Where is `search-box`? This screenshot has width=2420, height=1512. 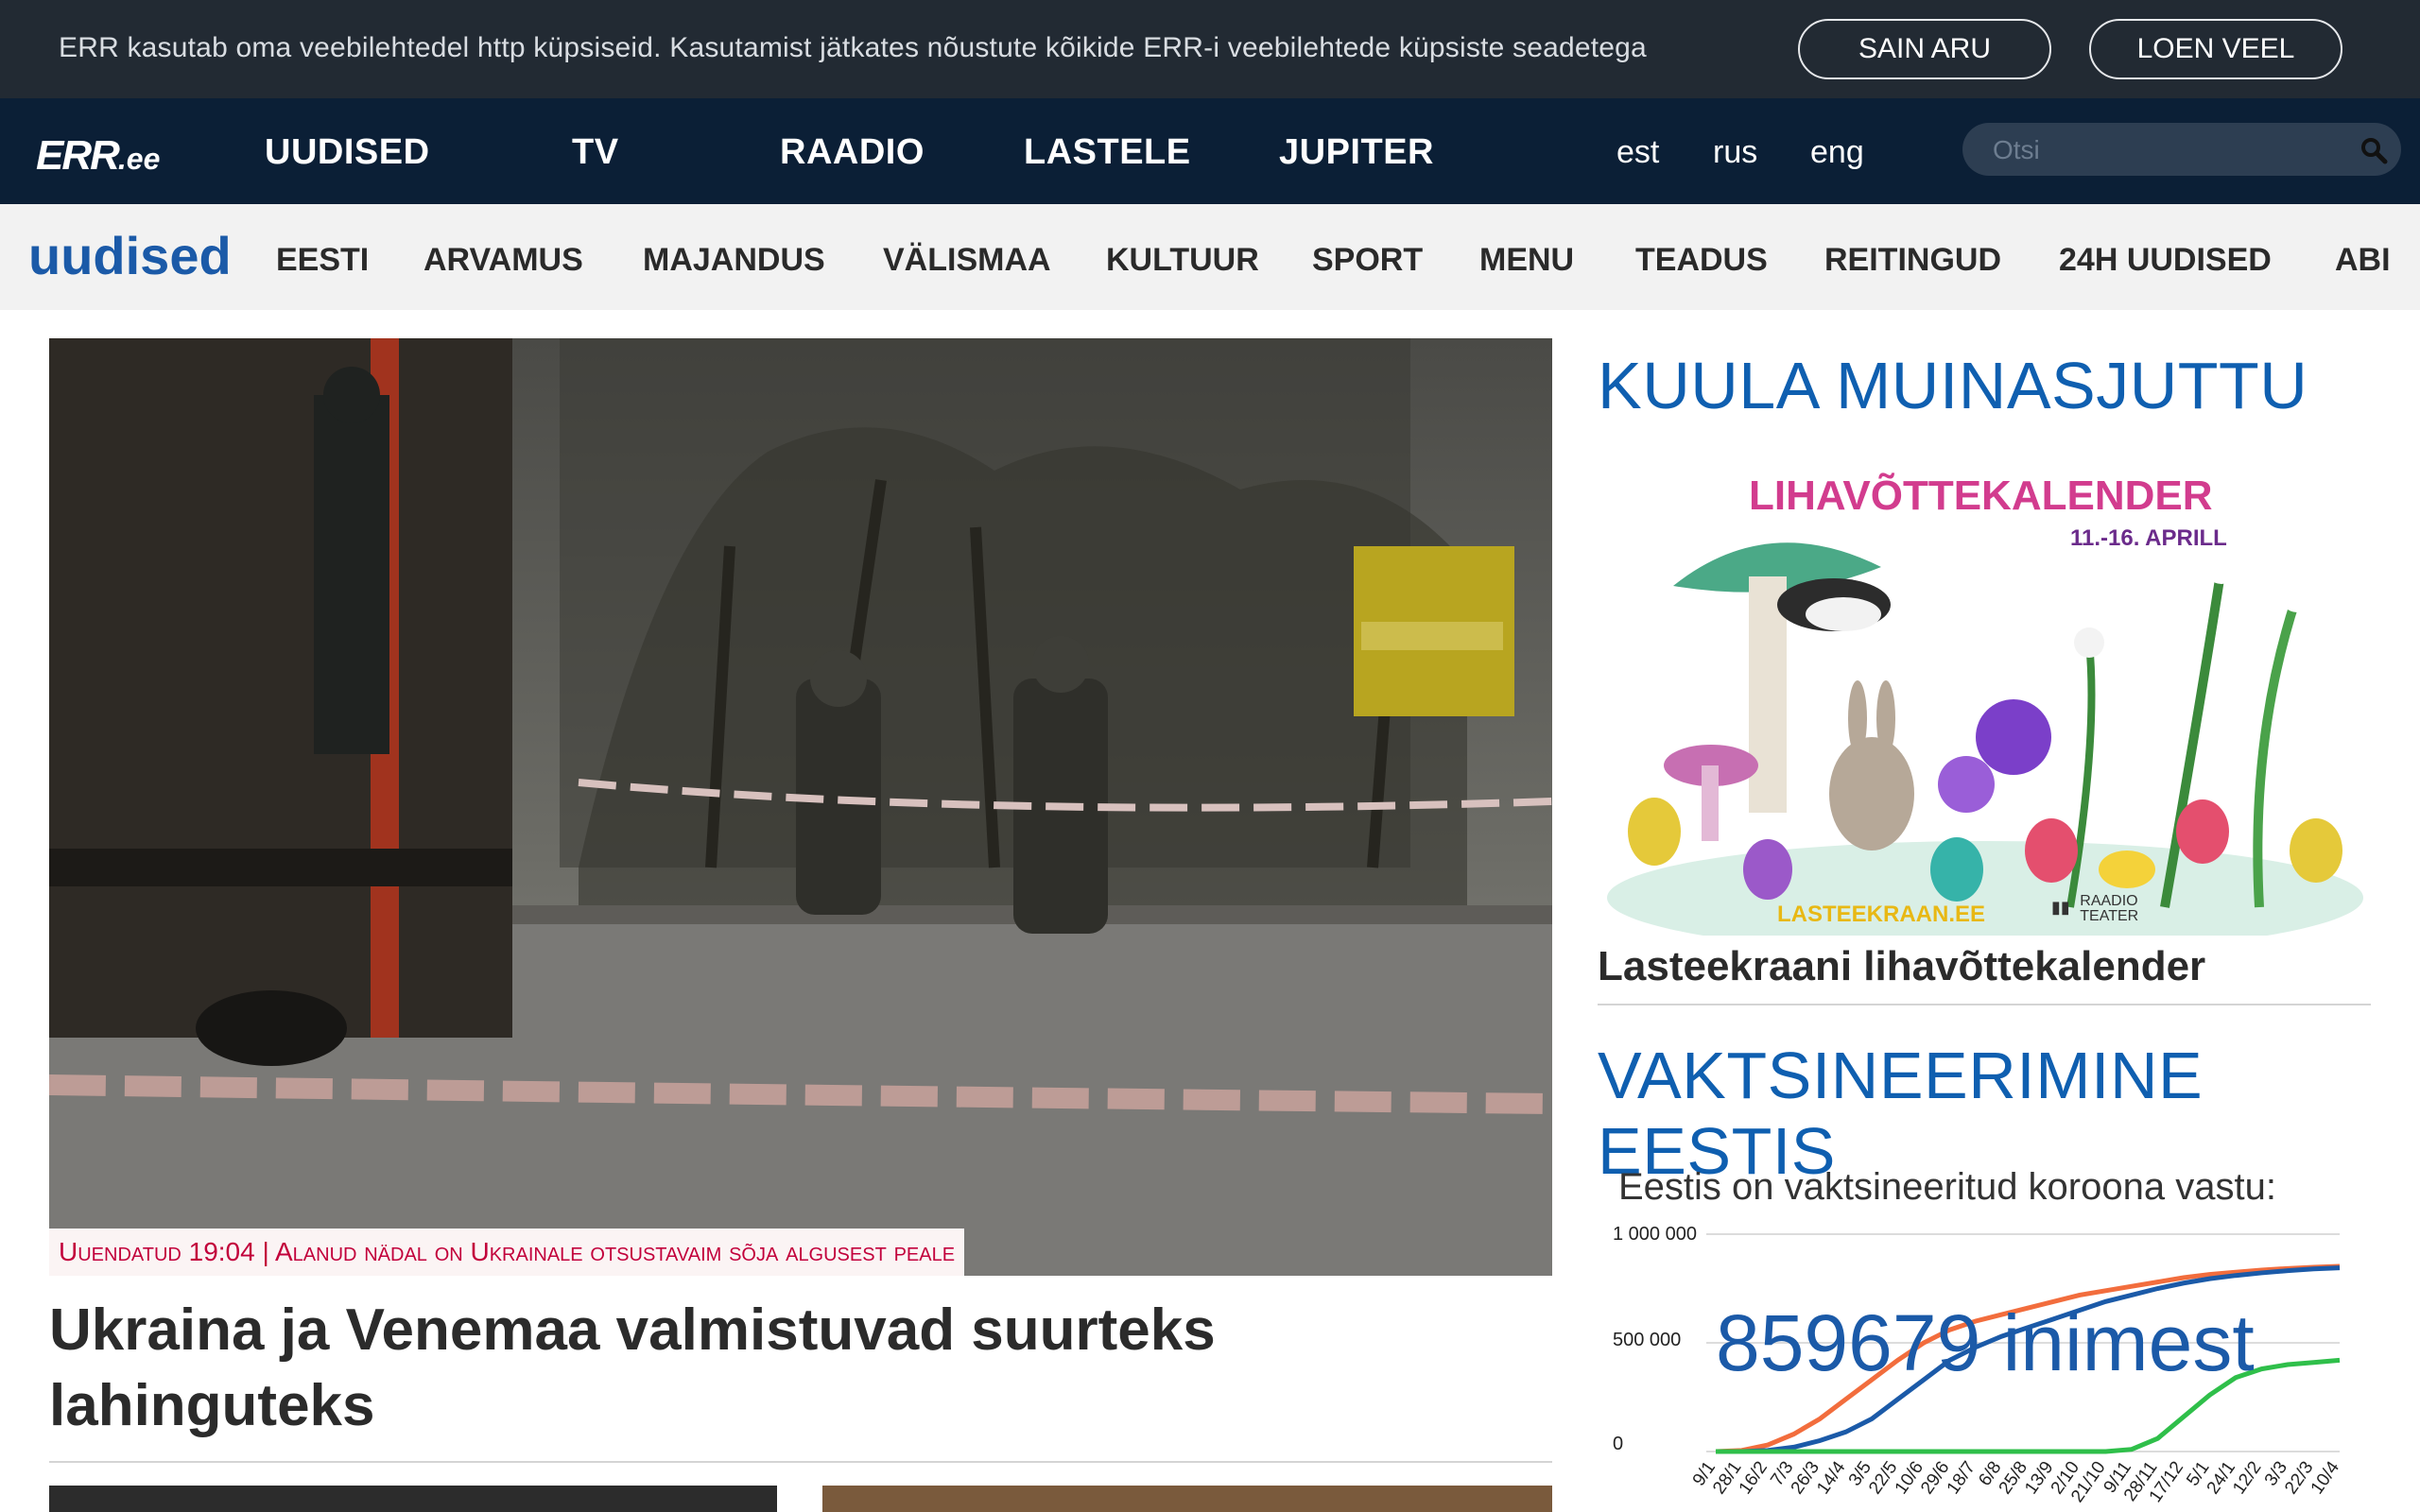
search-box is located at coordinates (2181, 149).